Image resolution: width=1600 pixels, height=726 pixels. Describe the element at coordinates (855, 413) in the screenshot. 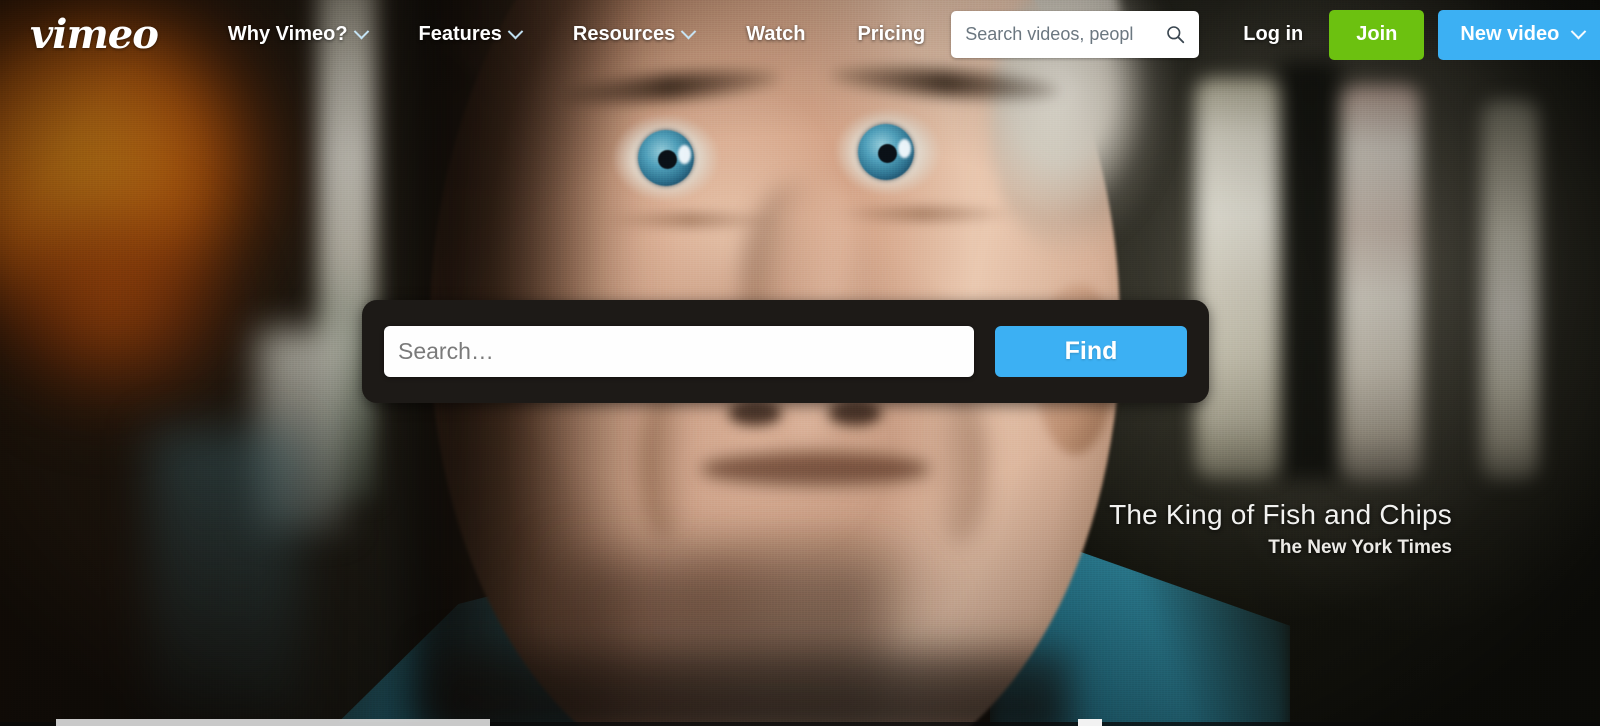

I see `subject-nostril-right` at that location.